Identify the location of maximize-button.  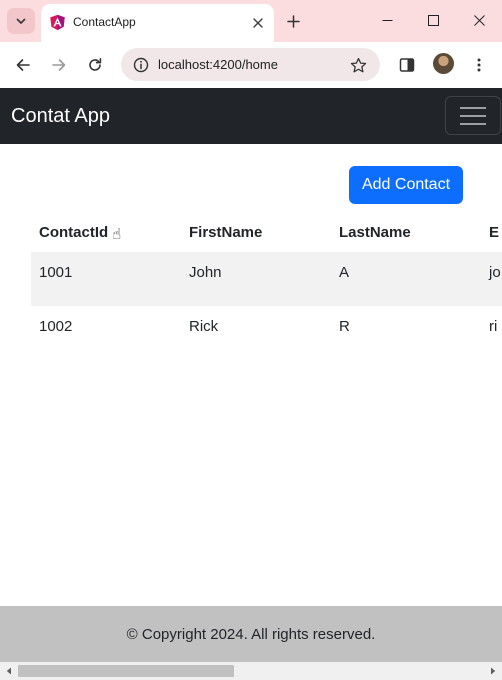
(433, 20).